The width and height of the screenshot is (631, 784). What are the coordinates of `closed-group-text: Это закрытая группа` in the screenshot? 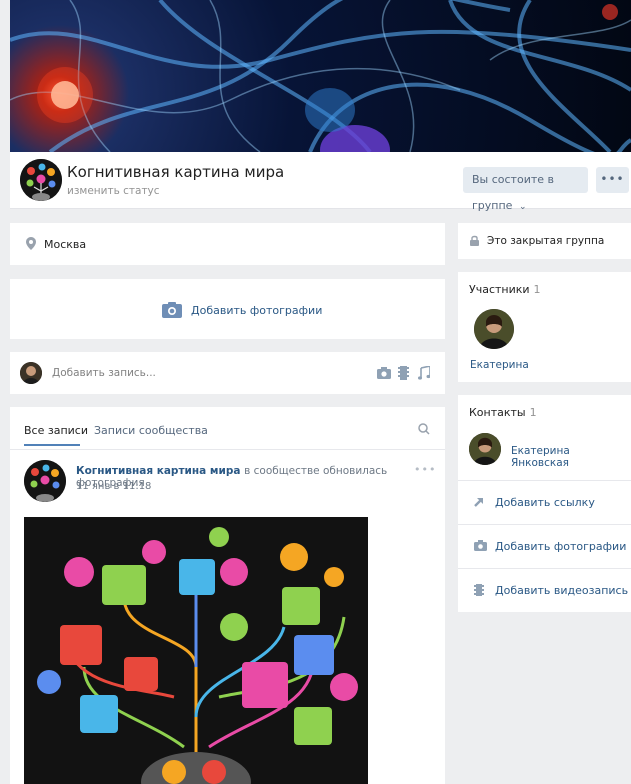 It's located at (546, 241).